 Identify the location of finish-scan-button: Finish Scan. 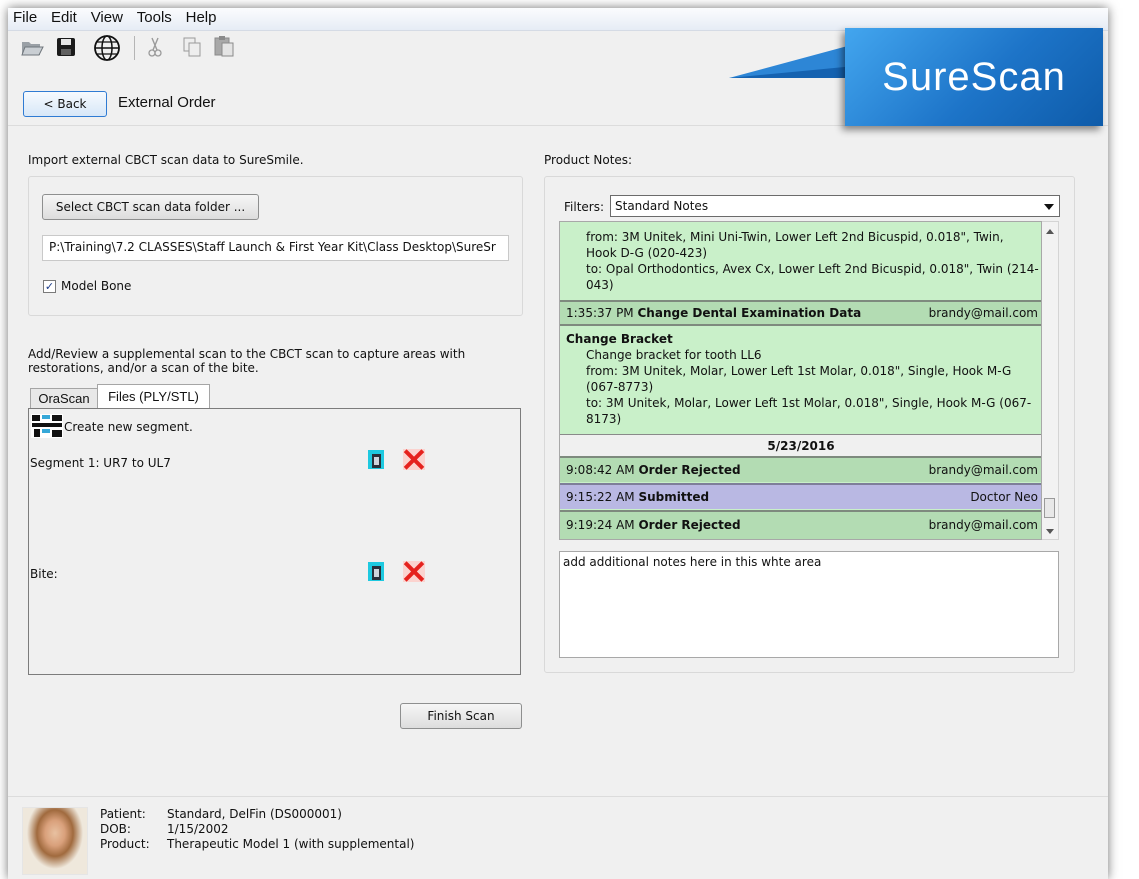
(461, 716).